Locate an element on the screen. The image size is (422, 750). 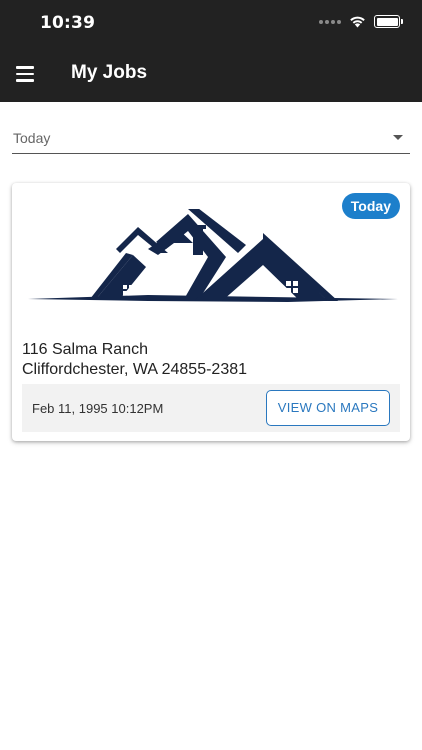
job-datetime: Feb 11, 1995 10:12PM is located at coordinates (98, 408).